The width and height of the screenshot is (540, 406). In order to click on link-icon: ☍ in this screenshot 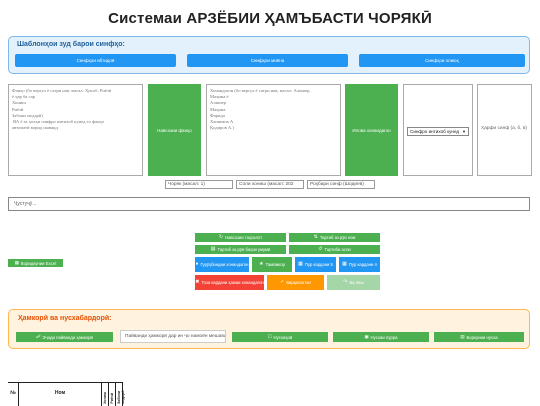, I will do `click(38, 336)`.